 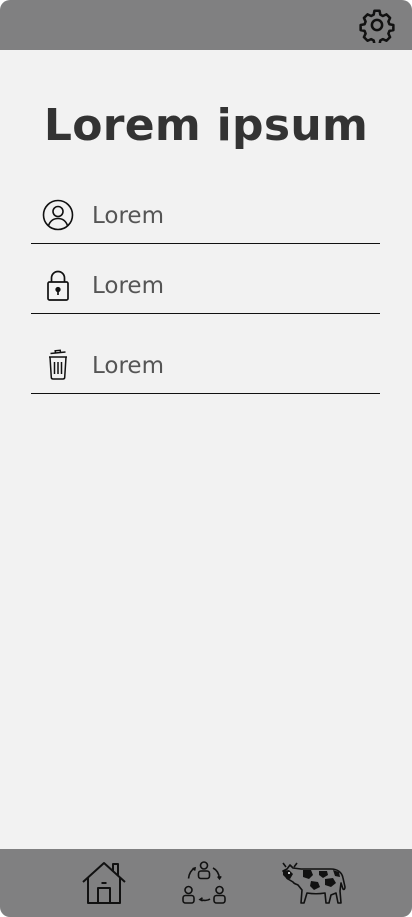 I want to click on cow-icon, so click(x=314, y=883).